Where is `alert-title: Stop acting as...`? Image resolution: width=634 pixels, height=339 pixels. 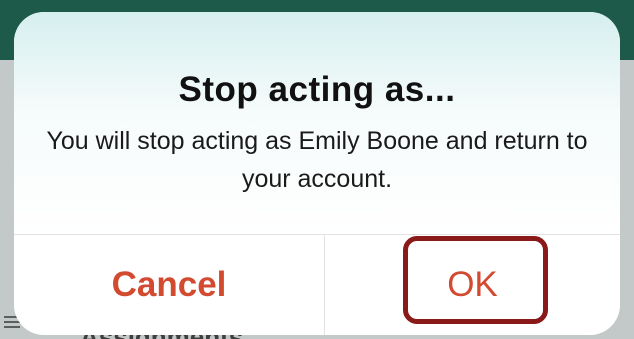
alert-title: Stop acting as... is located at coordinates (317, 89).